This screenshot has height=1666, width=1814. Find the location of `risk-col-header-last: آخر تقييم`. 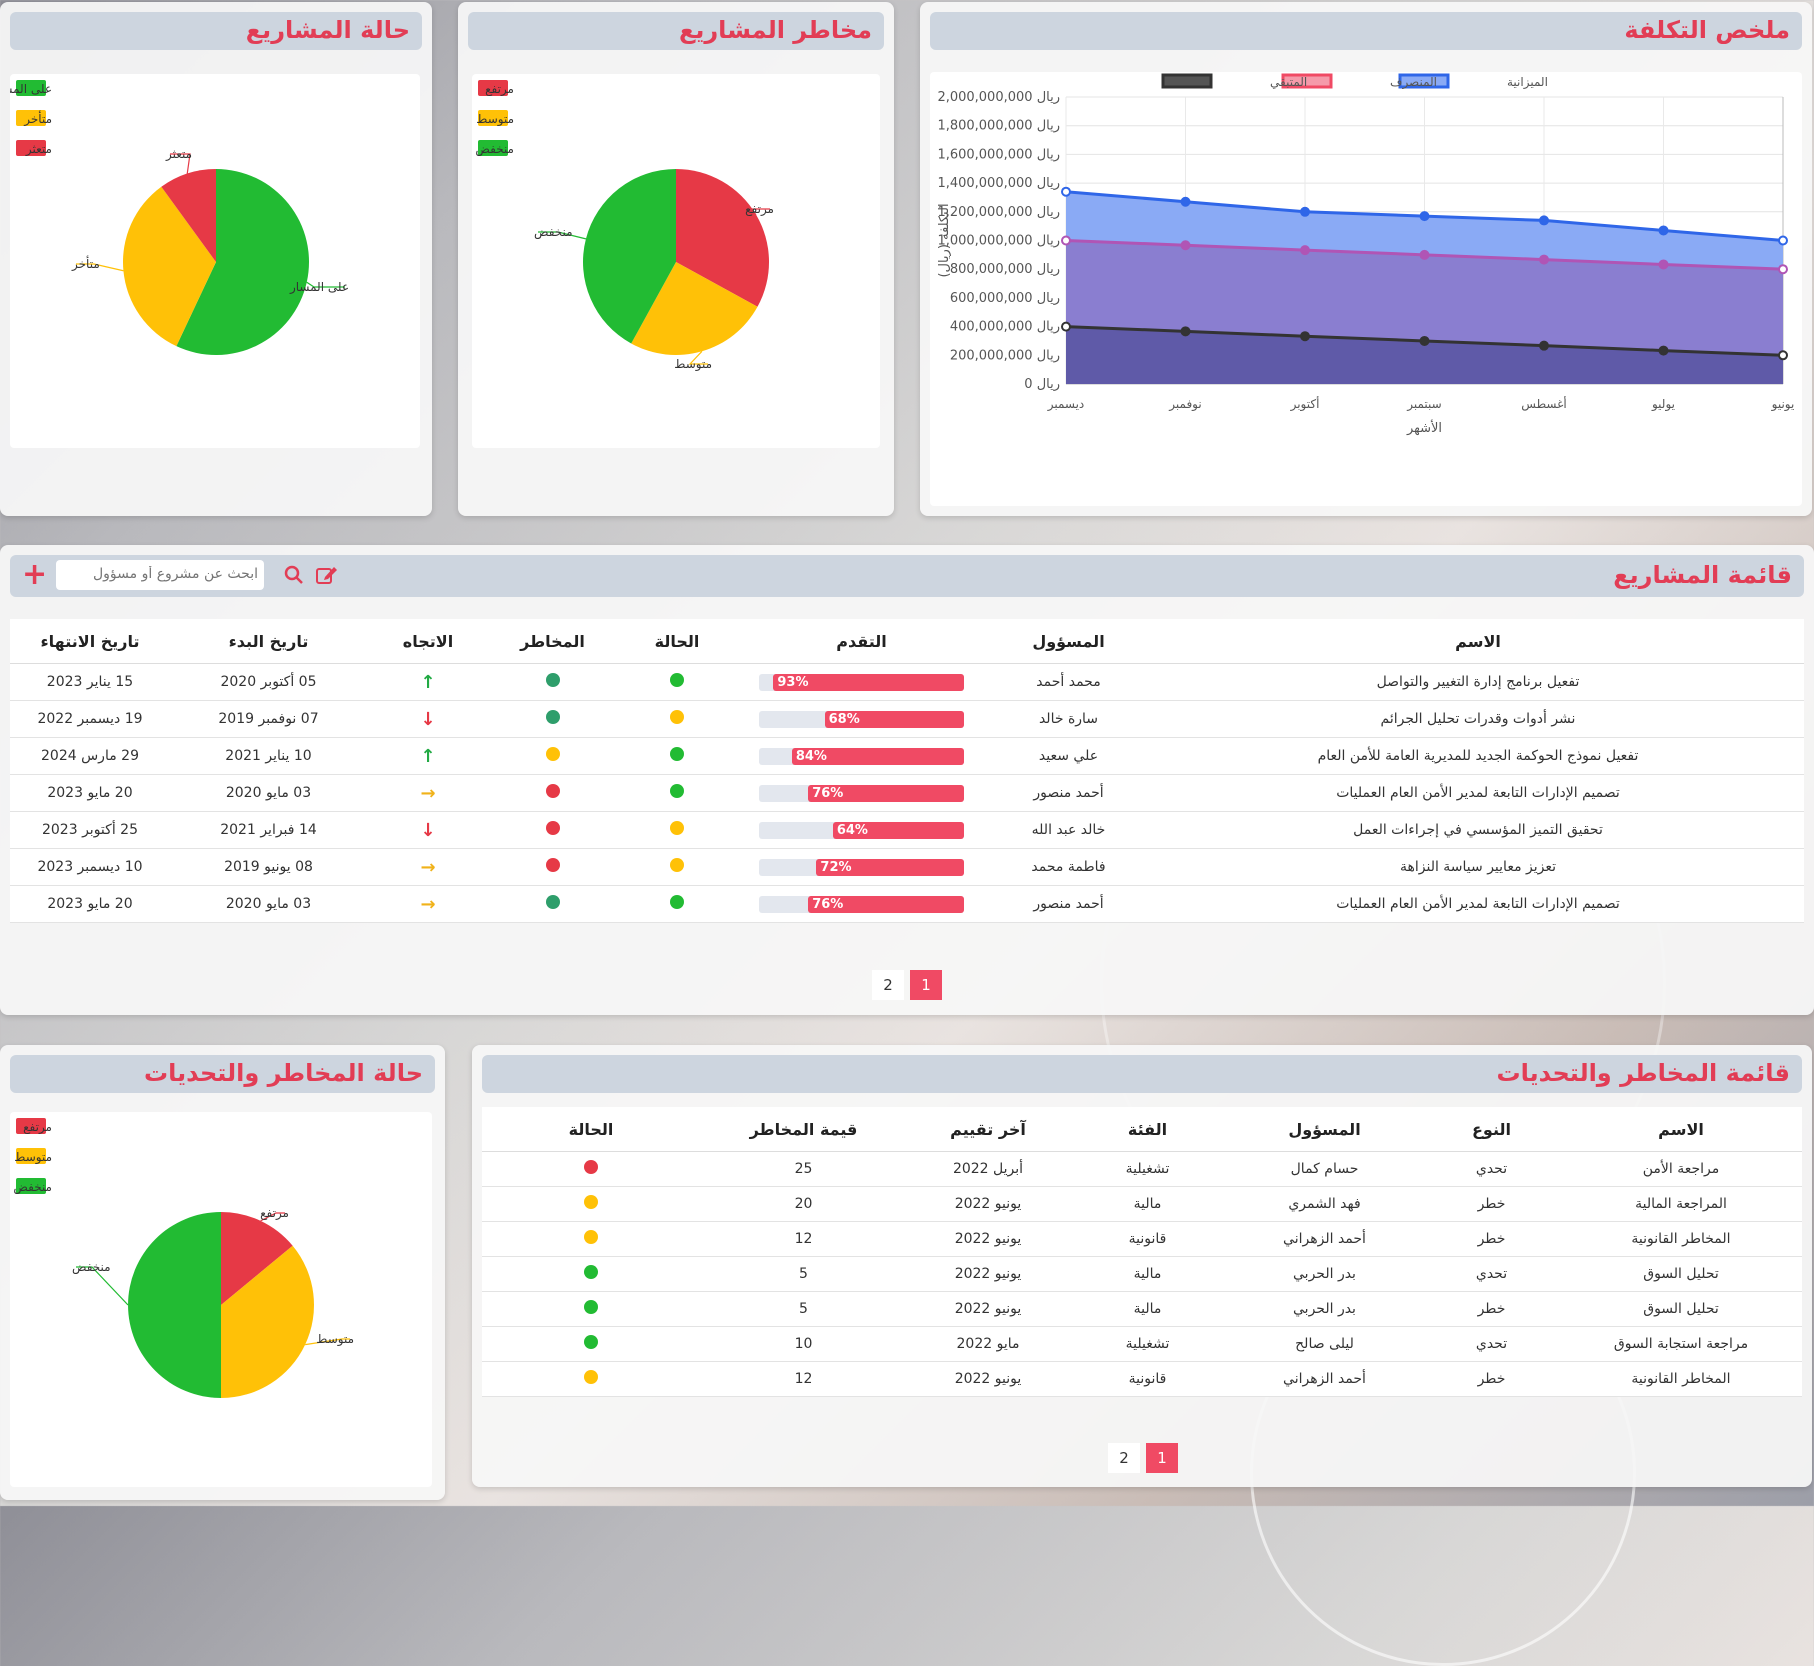

risk-col-header-last: آخر تقييم is located at coordinates (988, 1129).